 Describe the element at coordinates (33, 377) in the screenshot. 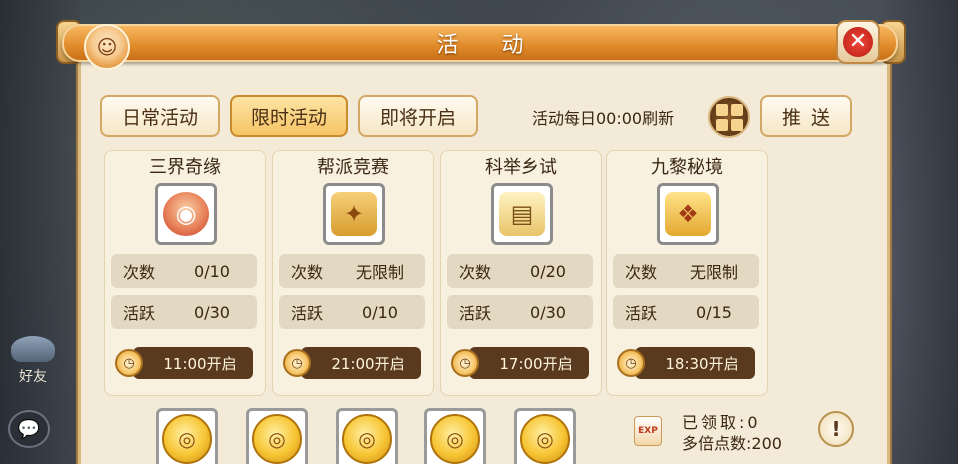

I see `friends-label: 好友` at that location.